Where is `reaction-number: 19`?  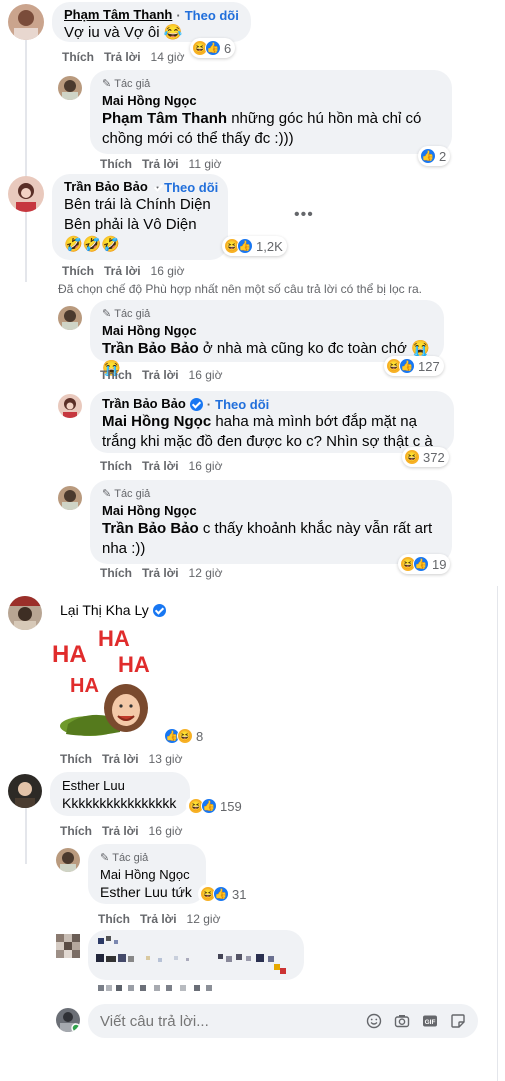
reaction-number: 19 is located at coordinates (439, 564).